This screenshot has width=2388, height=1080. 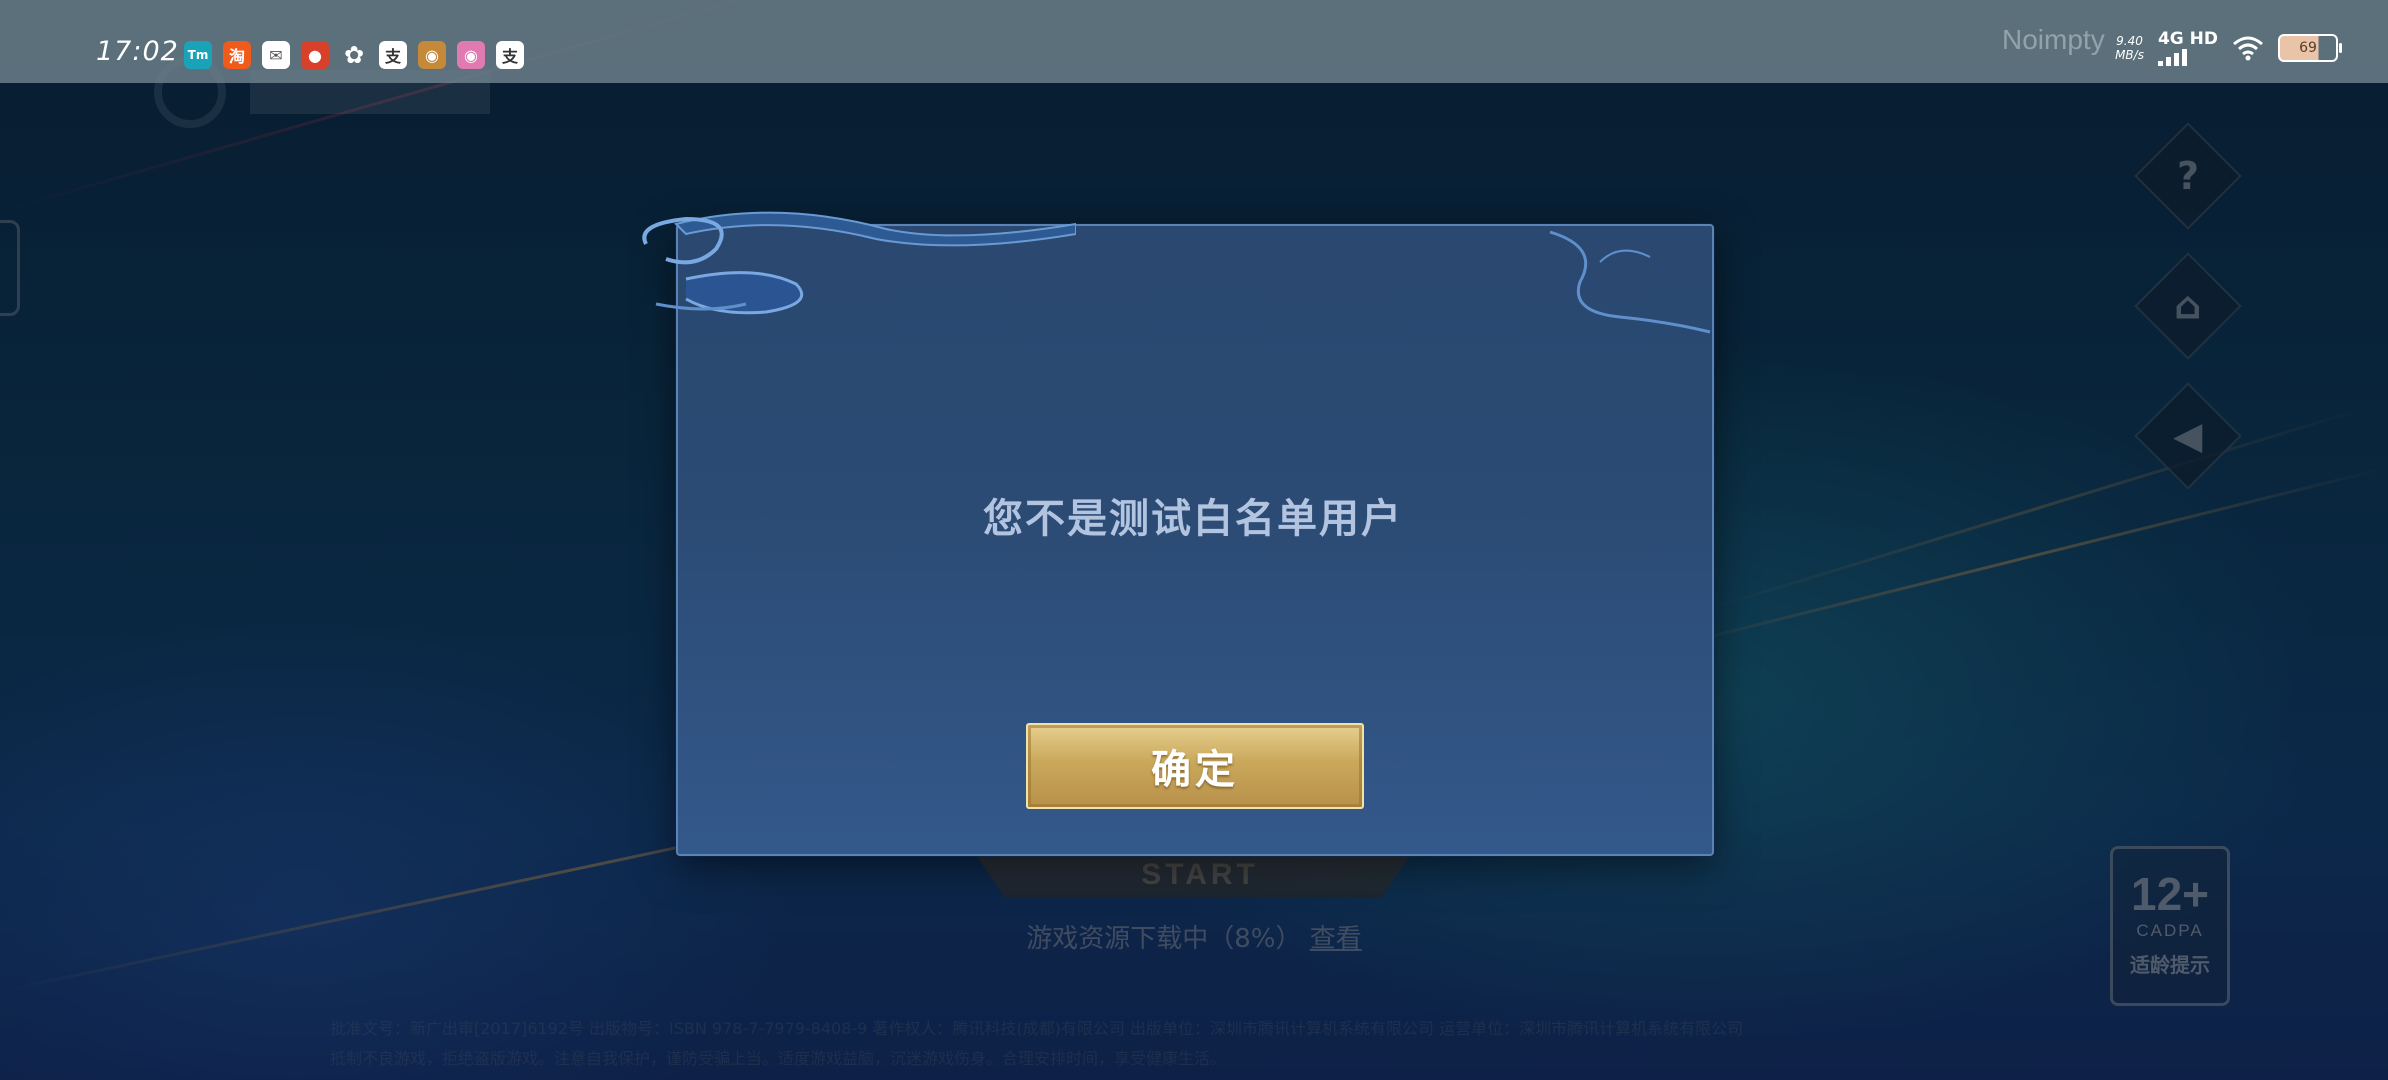 What do you see at coordinates (276, 55) in the screenshot?
I see `message-icon: ✉` at bounding box center [276, 55].